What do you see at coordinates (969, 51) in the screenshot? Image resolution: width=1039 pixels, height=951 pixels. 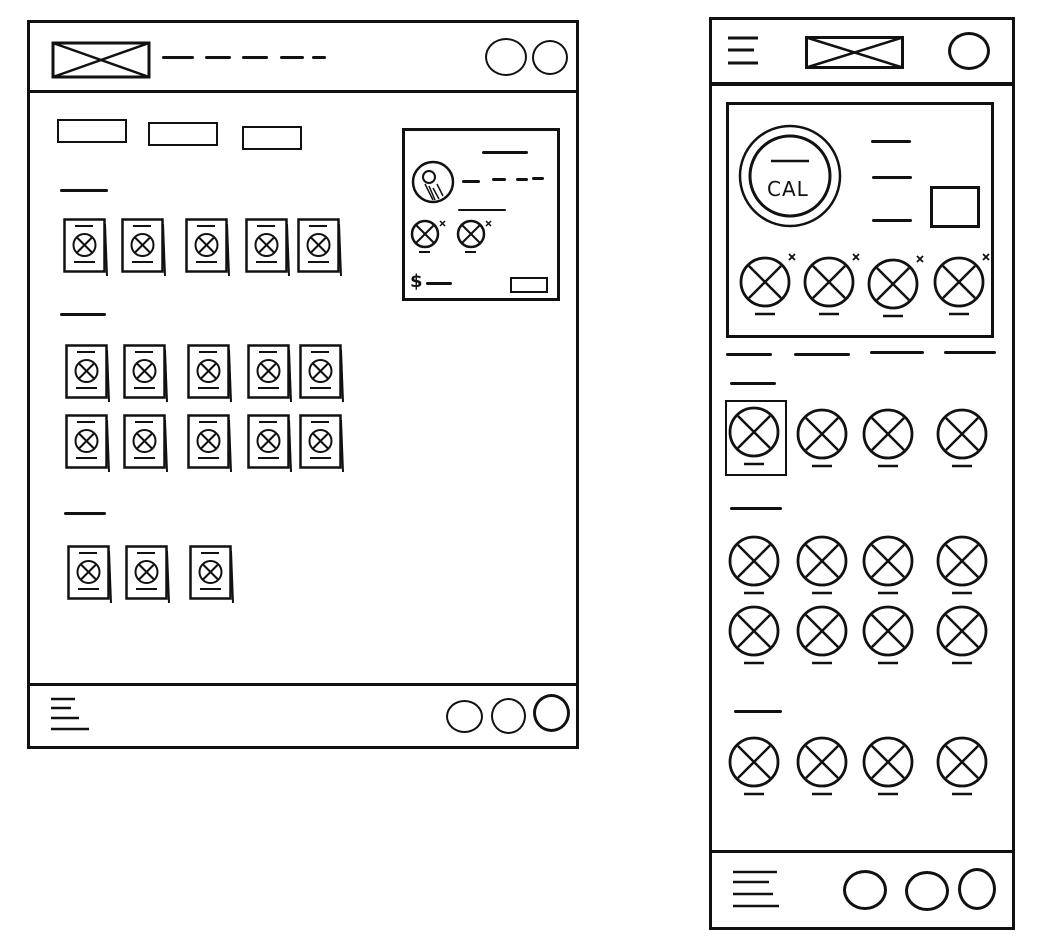 I see `profile-button` at bounding box center [969, 51].